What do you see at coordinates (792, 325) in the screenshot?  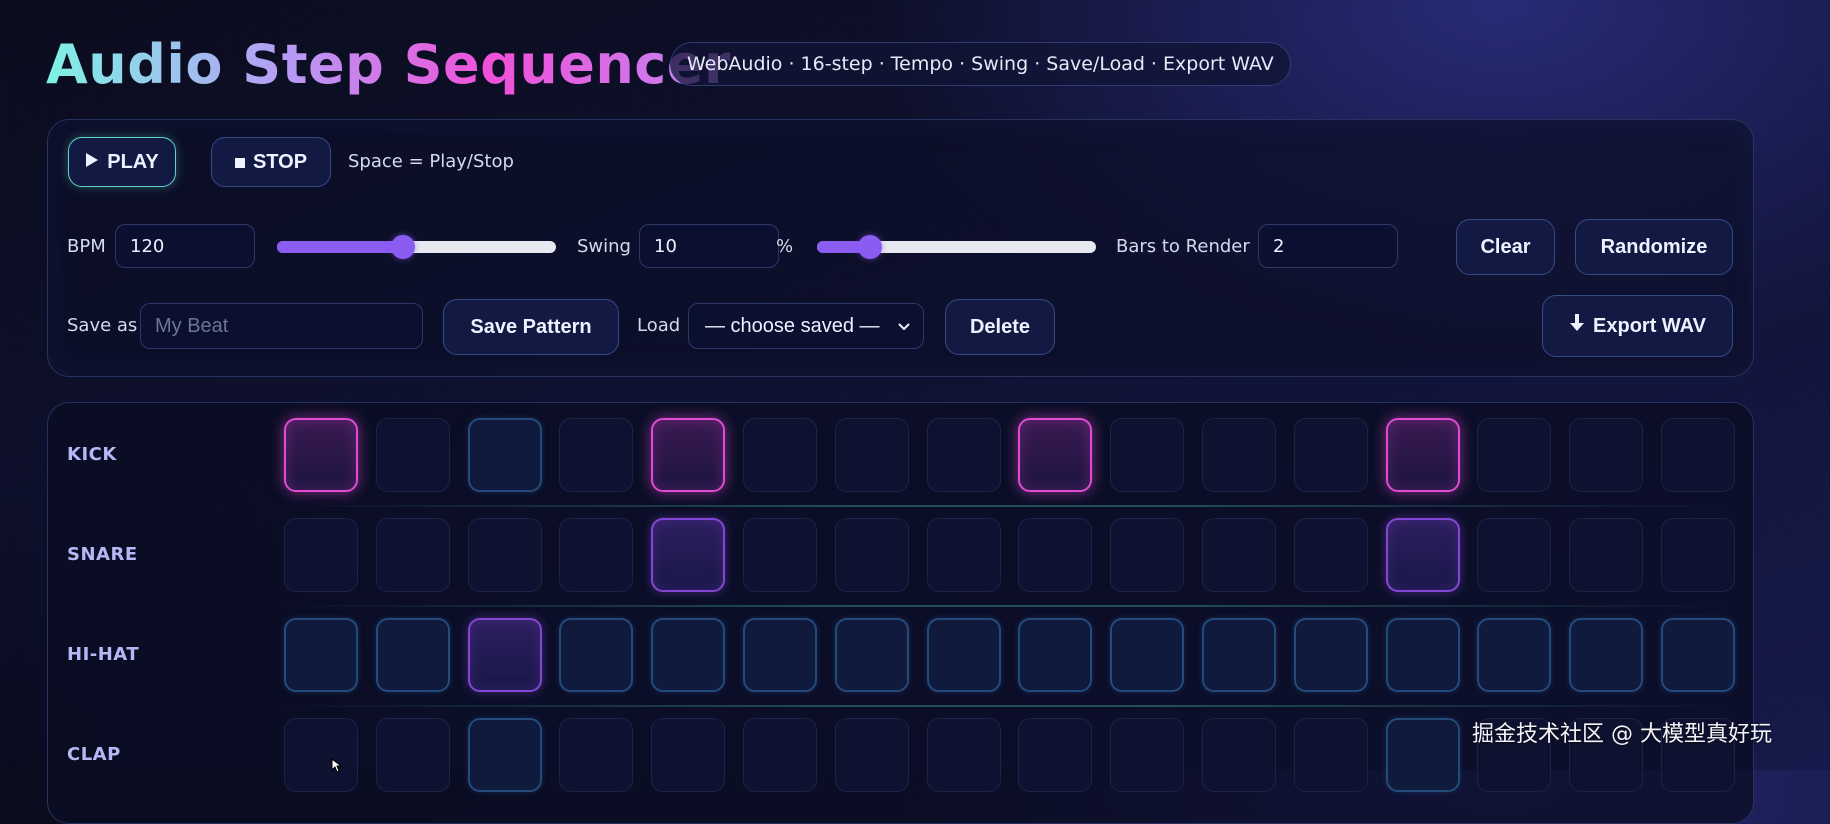 I see `load-selected-value: — choose saved —` at bounding box center [792, 325].